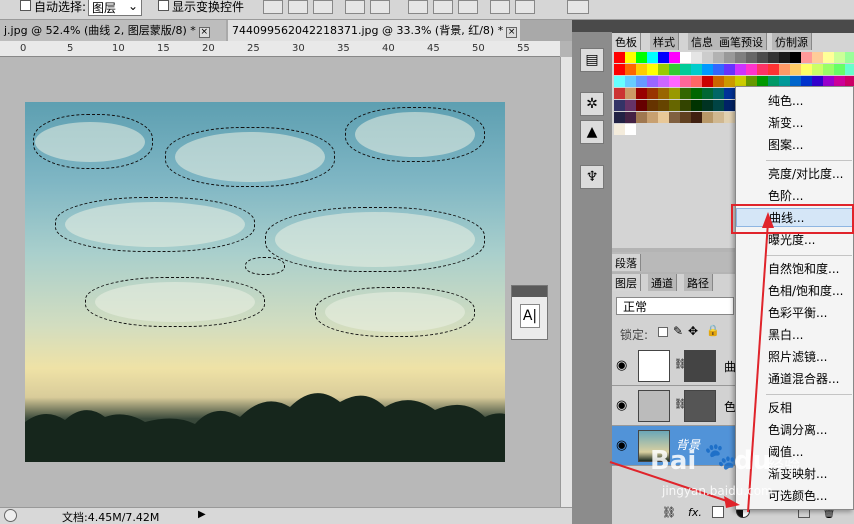 The height and width of the screenshot is (524, 854). Describe the element at coordinates (115, 8) in the screenshot. I see `auto-select-dropdown: 图层 ⌄` at that location.